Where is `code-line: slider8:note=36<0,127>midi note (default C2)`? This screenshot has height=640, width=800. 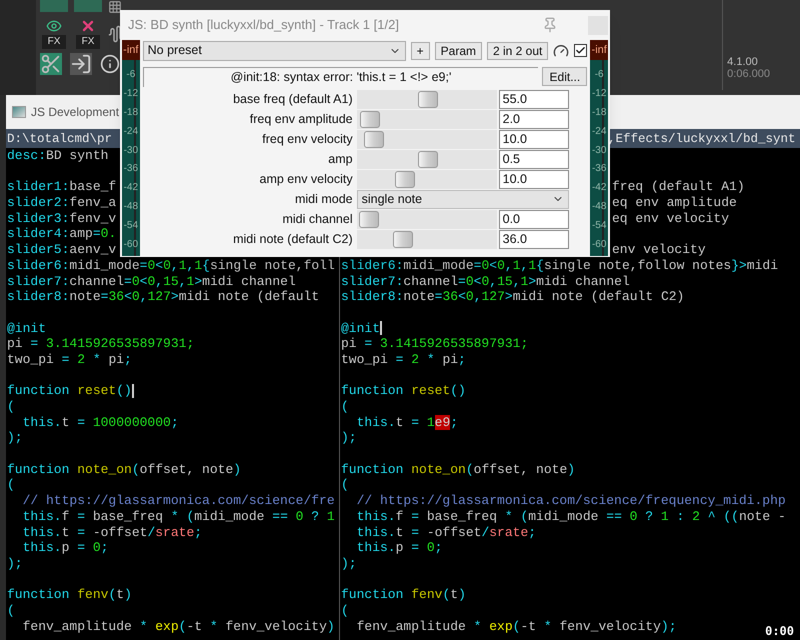
code-line: slider8:note=36<0,127>midi note (default C2) is located at coordinates (512, 297).